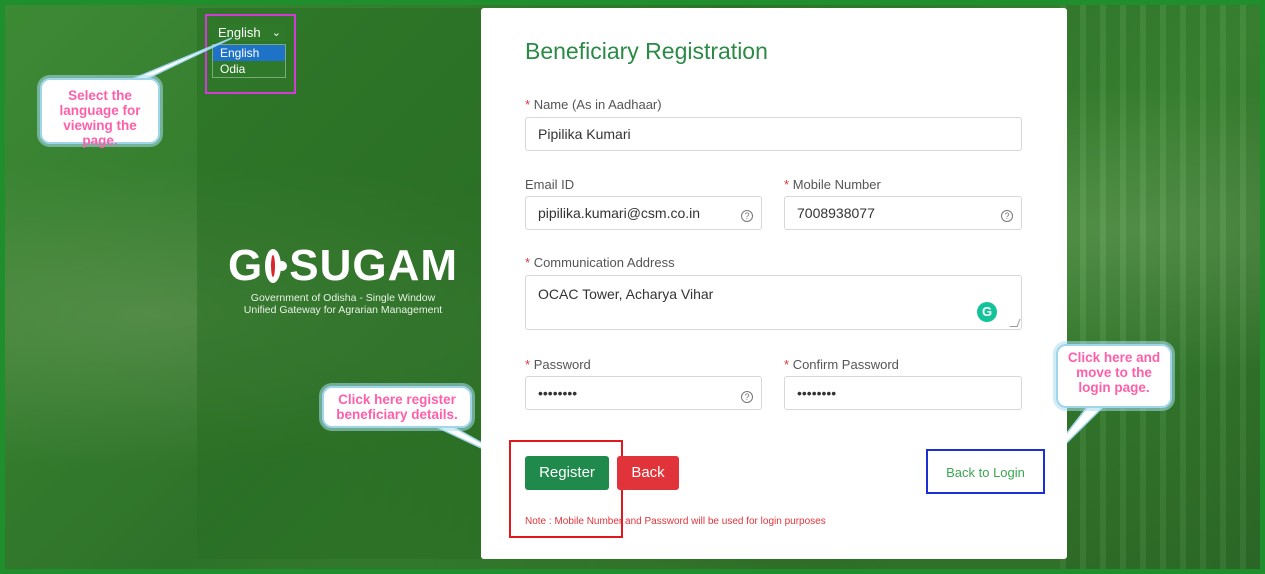 Image resolution: width=1265 pixels, height=574 pixels. Describe the element at coordinates (643, 393) in the screenshot. I see `password-field: ••••••••` at that location.